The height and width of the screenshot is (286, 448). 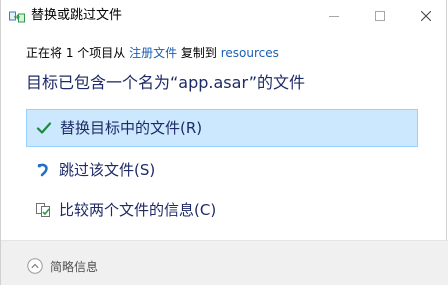 What do you see at coordinates (74, 267) in the screenshot?
I see `fewer-details-toggle: 简略信息` at bounding box center [74, 267].